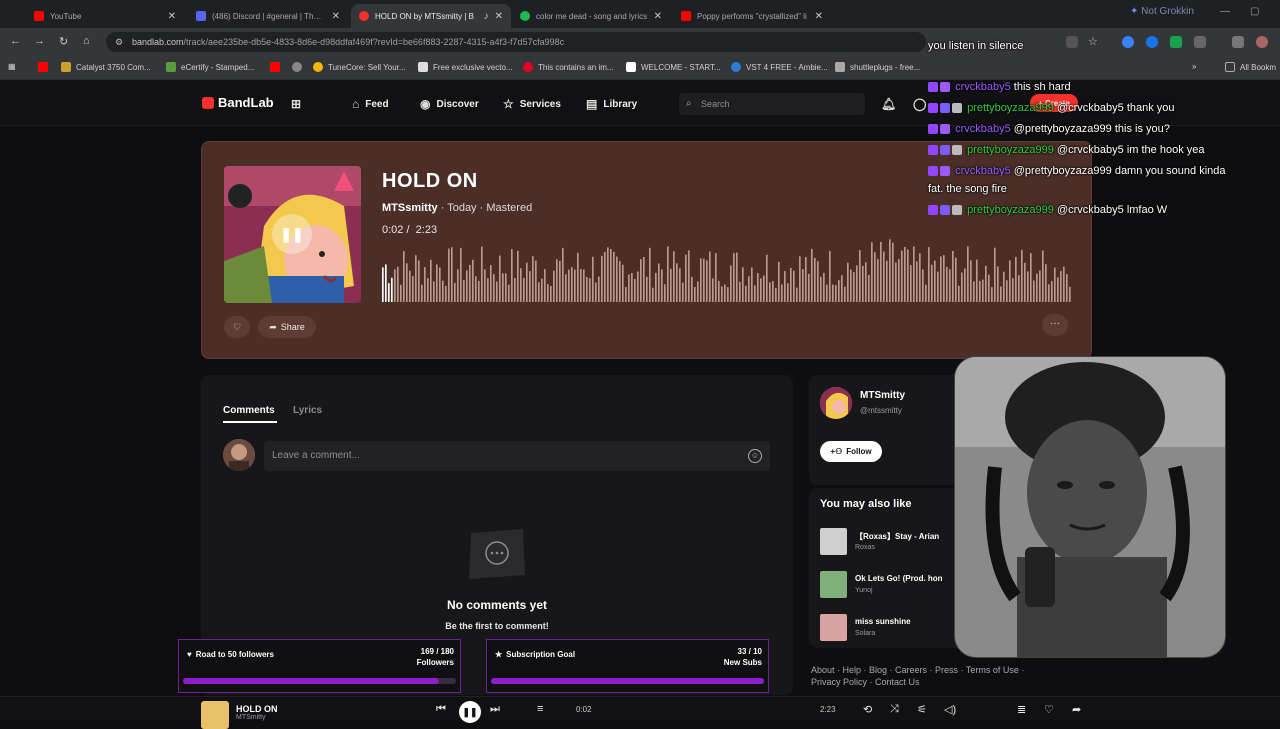  I want to click on comment-input: Leave a comment... ☺, so click(517, 456).